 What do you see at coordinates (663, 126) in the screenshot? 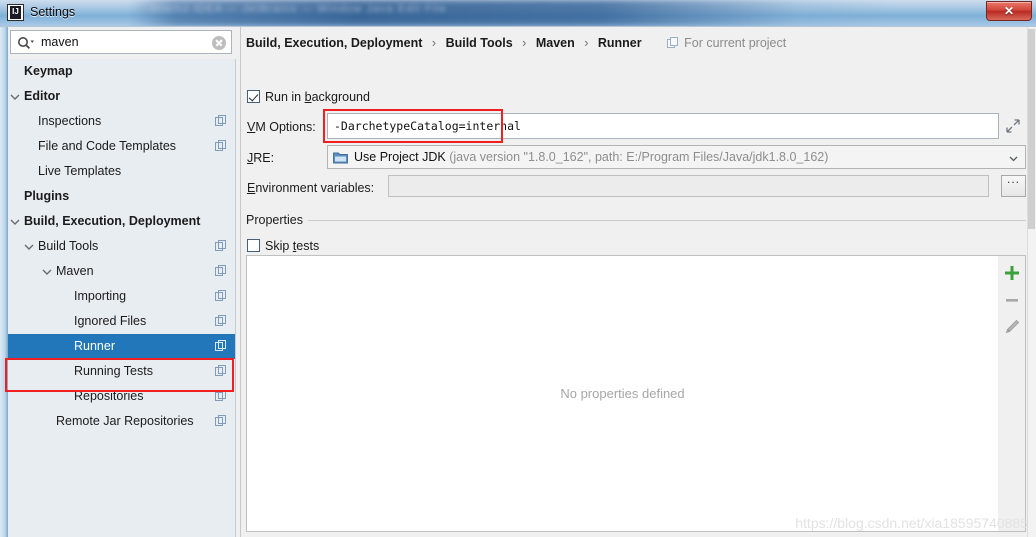
I see `vm-options-input: -DarchetypeCatalog=internal` at bounding box center [663, 126].